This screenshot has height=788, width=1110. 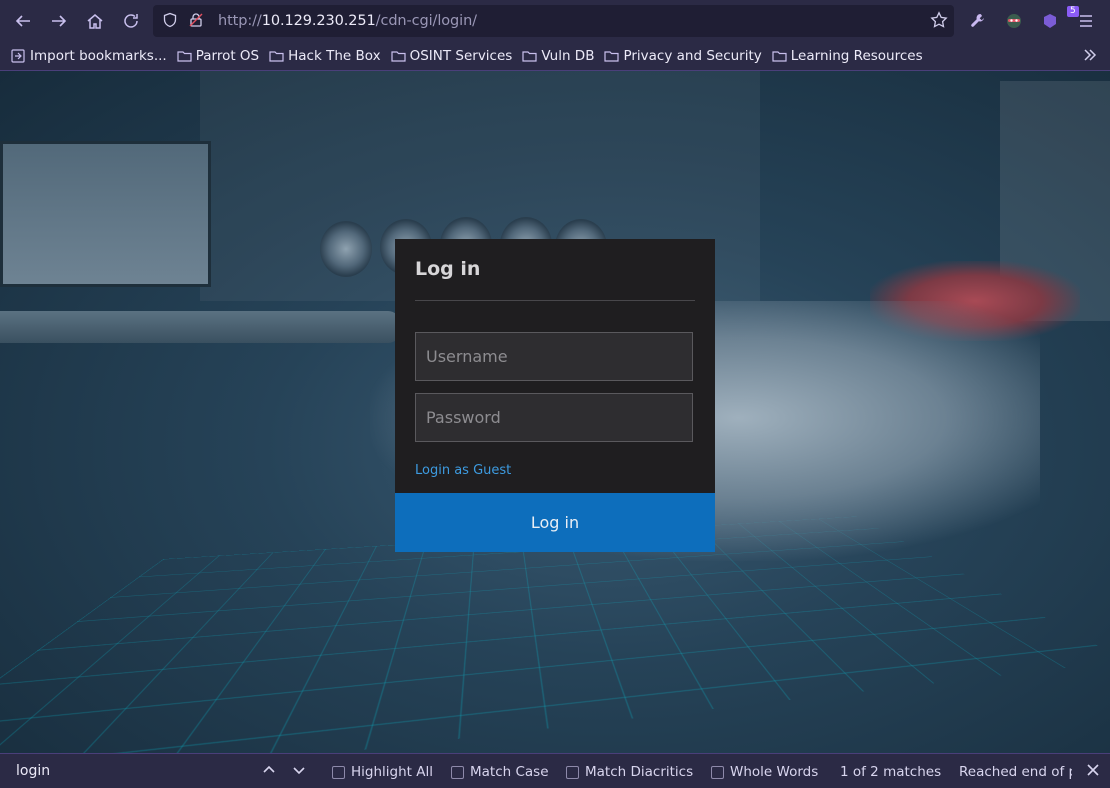 I want to click on hacker-mask-icon, so click(x=1014, y=21).